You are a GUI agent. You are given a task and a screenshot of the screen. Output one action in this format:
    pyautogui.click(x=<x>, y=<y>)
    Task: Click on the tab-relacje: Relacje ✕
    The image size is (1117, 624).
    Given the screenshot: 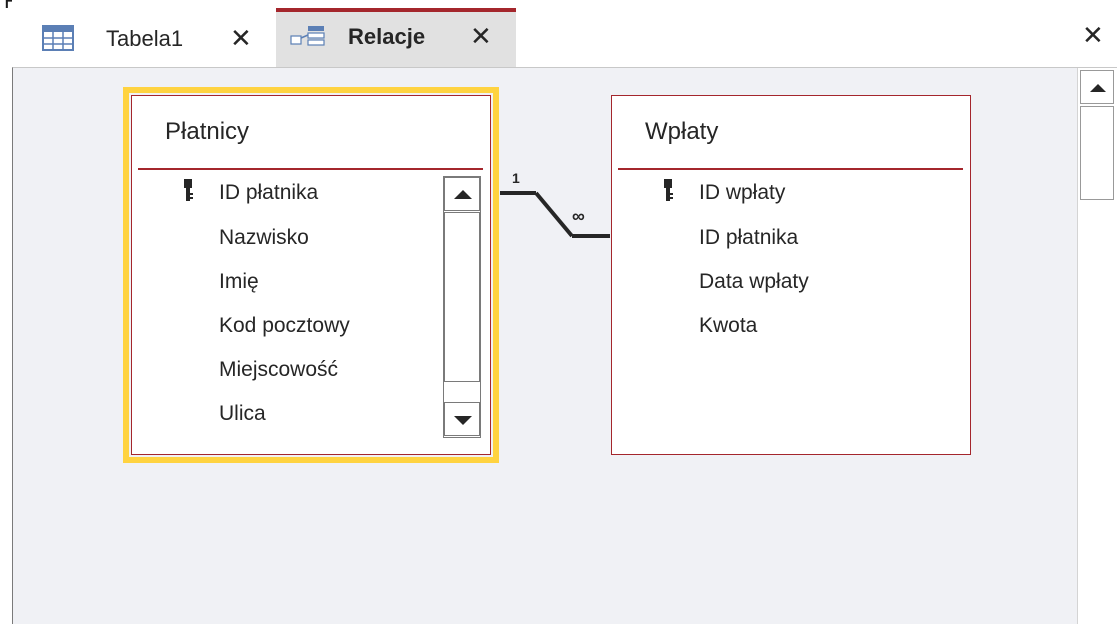 What is the action you would take?
    pyautogui.click(x=396, y=37)
    